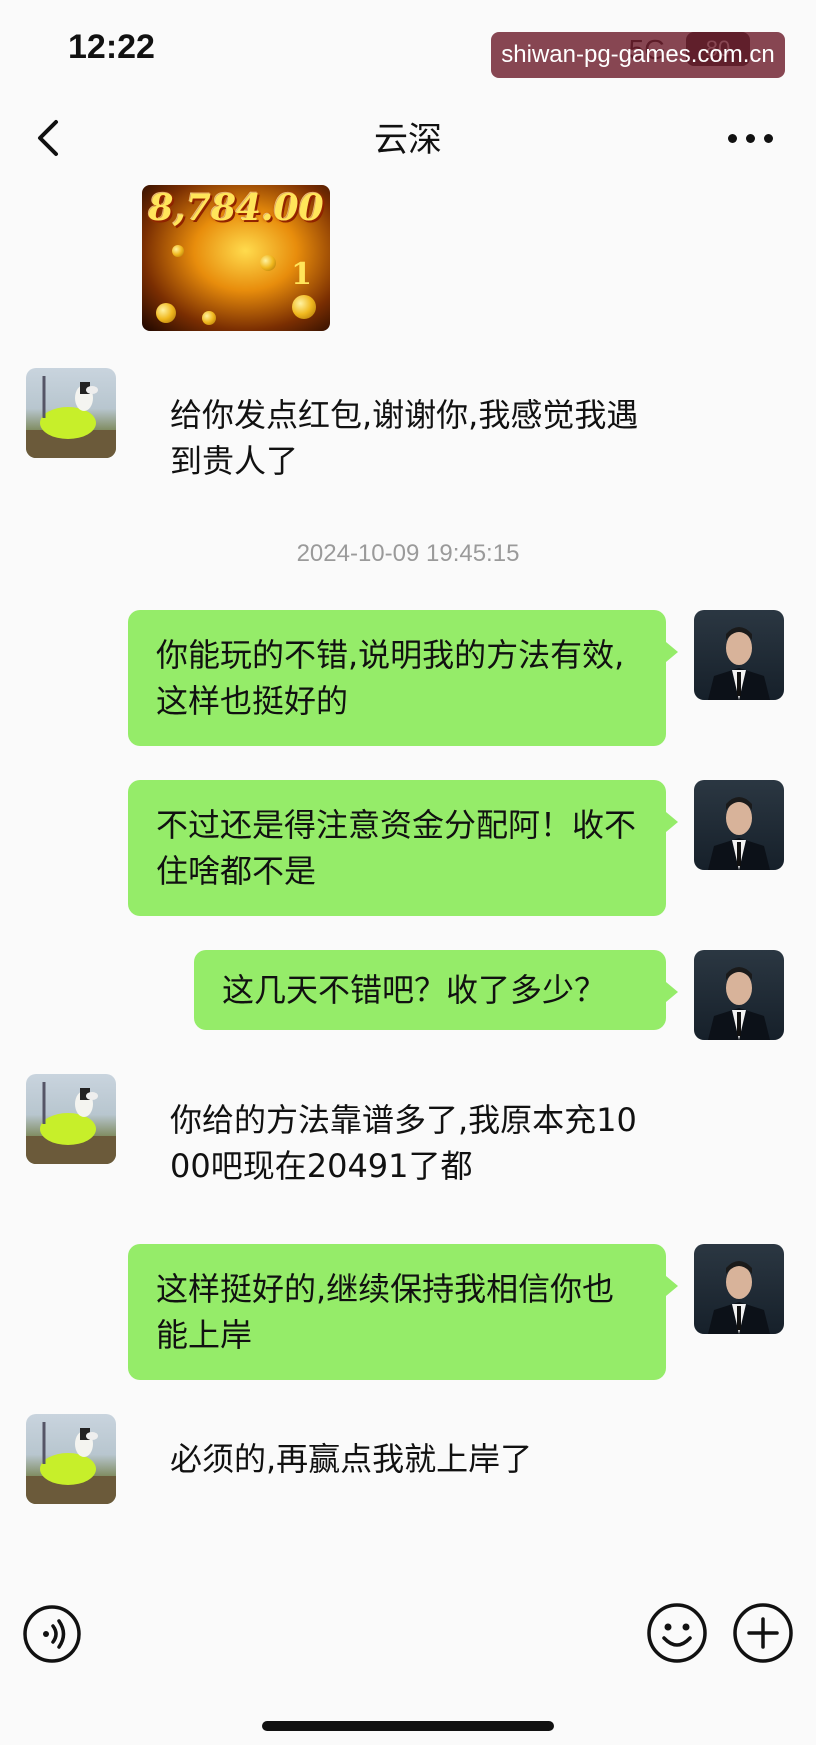 This screenshot has width=816, height=1745. I want to click on message-bubble: 这几天不错吧？收了多少？, so click(436, 990).